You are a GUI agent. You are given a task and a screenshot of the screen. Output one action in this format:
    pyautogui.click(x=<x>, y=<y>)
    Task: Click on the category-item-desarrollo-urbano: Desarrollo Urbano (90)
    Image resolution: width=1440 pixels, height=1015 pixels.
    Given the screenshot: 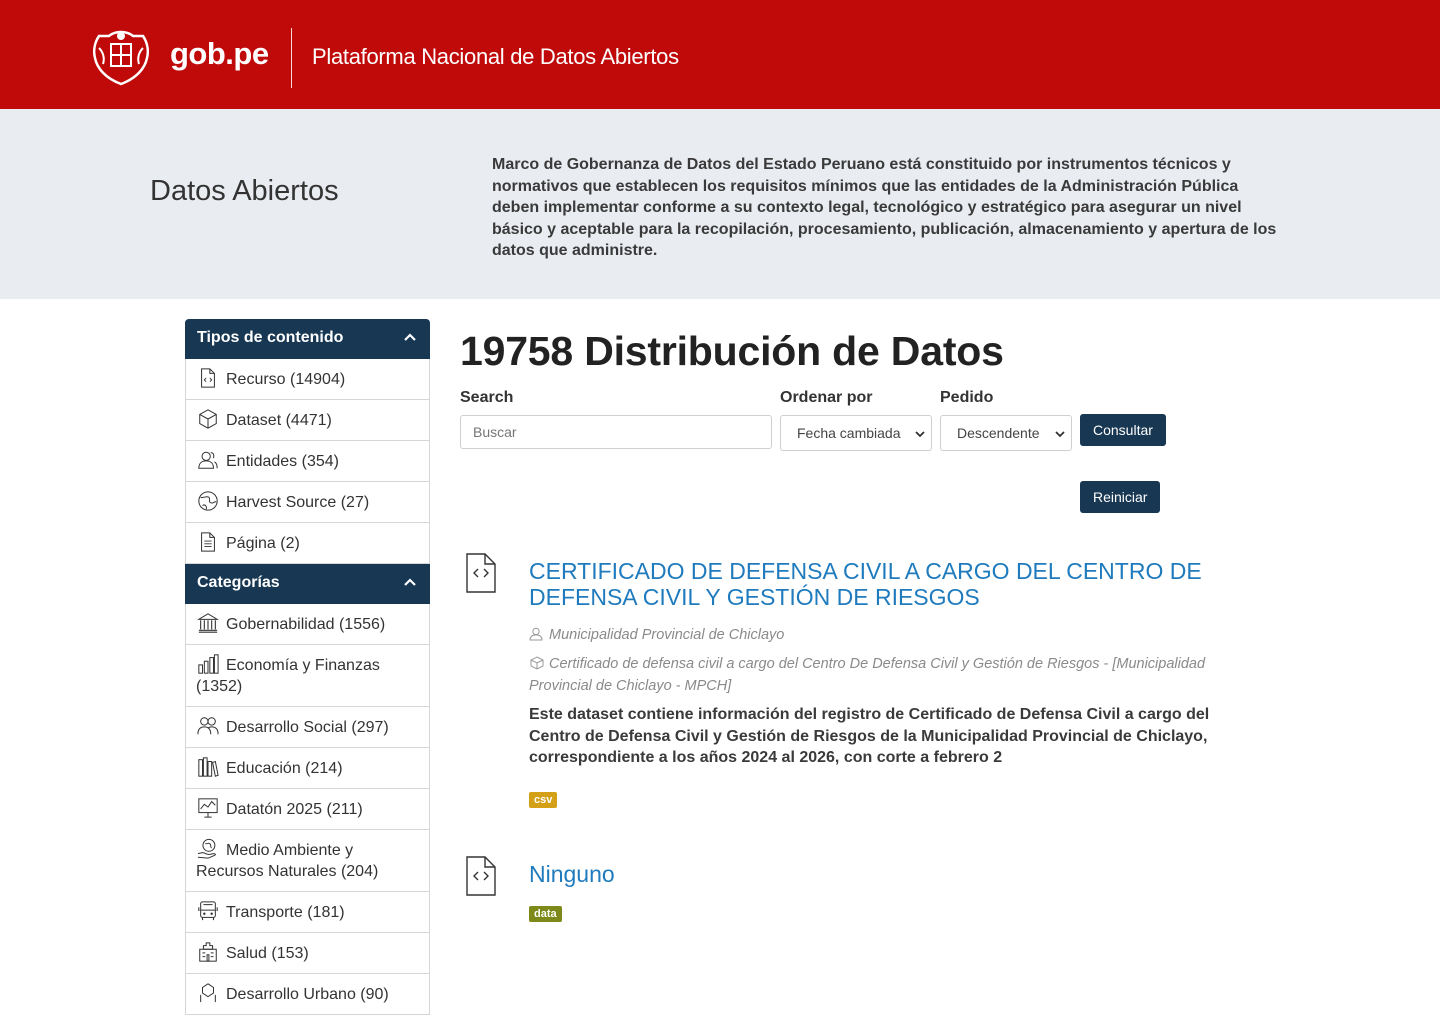 What is the action you would take?
    pyautogui.click(x=307, y=994)
    